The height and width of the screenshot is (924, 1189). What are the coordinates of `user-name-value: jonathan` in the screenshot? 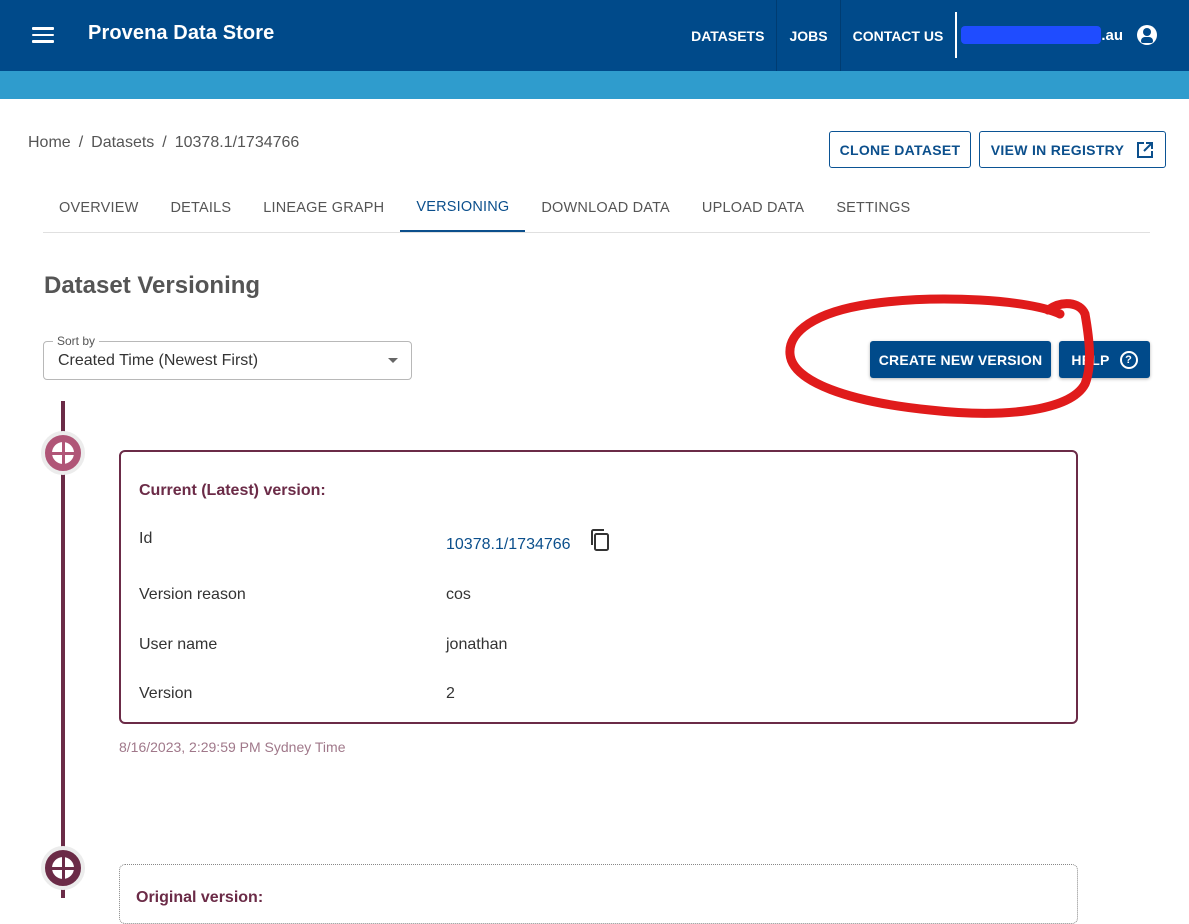 It's located at (477, 644).